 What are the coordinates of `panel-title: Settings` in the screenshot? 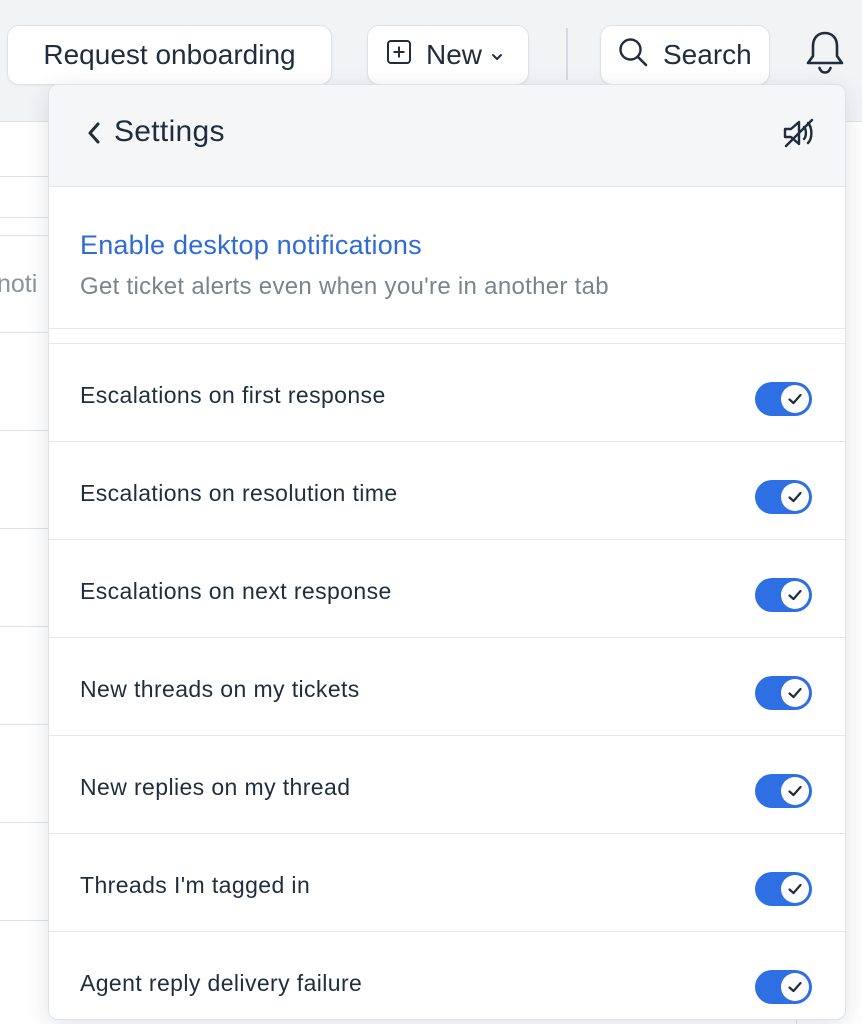 It's located at (169, 131).